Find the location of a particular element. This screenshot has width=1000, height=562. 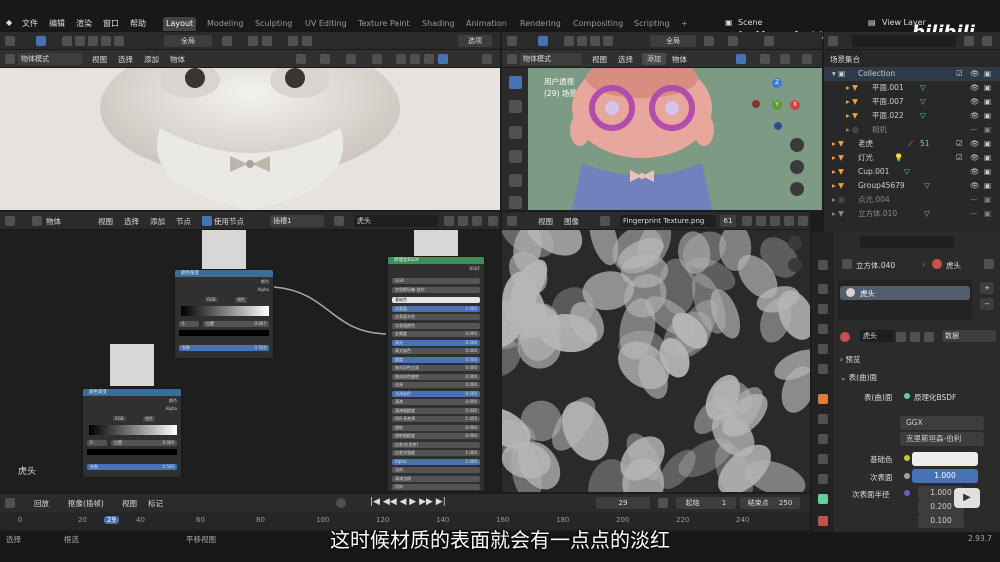

bsdf-input-row: 自发光(发射) is located at coordinates (436, 444).